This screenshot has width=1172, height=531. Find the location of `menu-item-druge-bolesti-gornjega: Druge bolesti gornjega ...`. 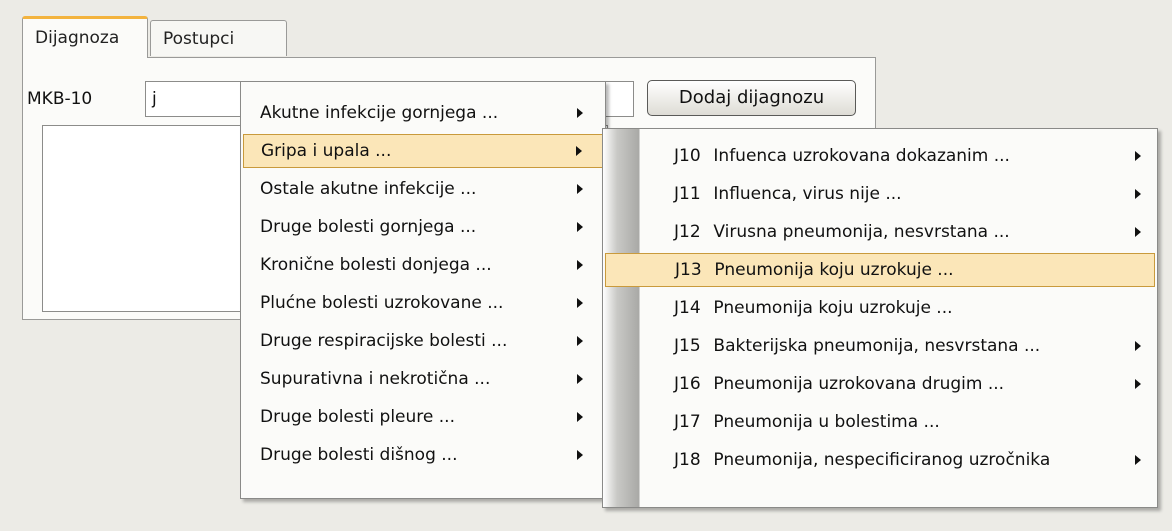

menu-item-druge-bolesti-gornjega: Druge bolesti gornjega ... is located at coordinates (423, 227).